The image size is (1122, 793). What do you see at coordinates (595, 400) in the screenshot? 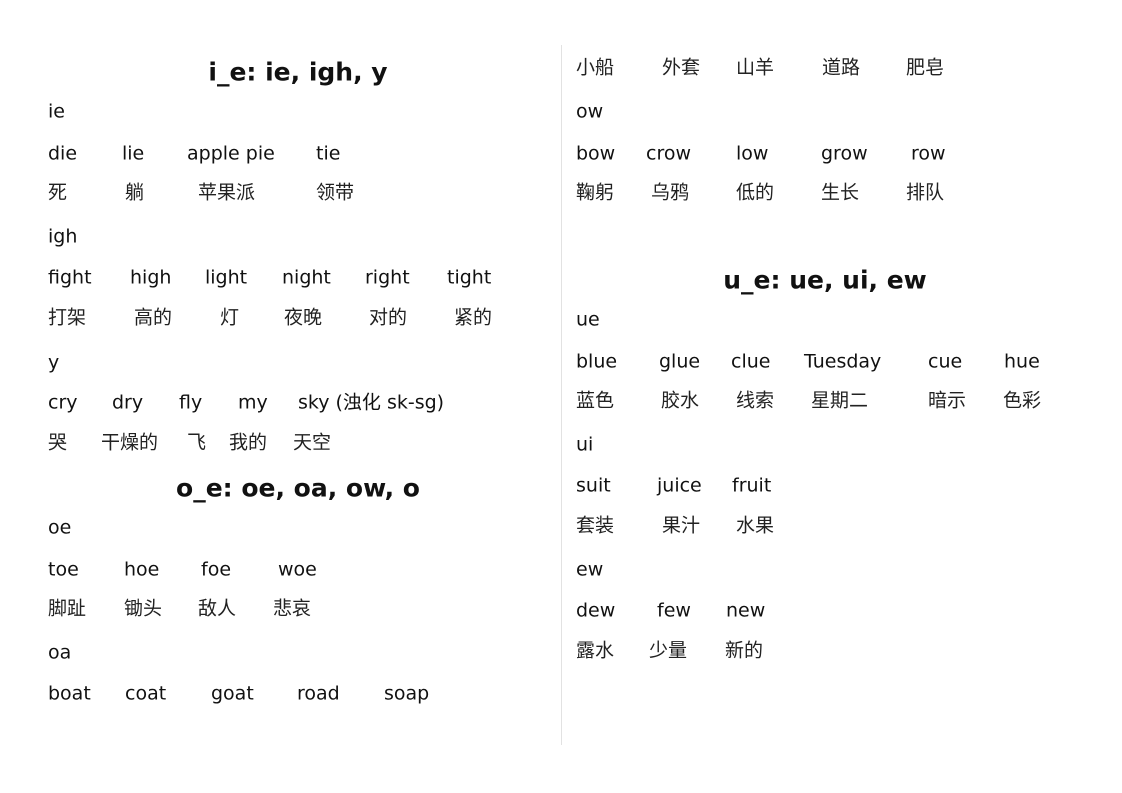
I see `vocab-word: 蓝色` at bounding box center [595, 400].